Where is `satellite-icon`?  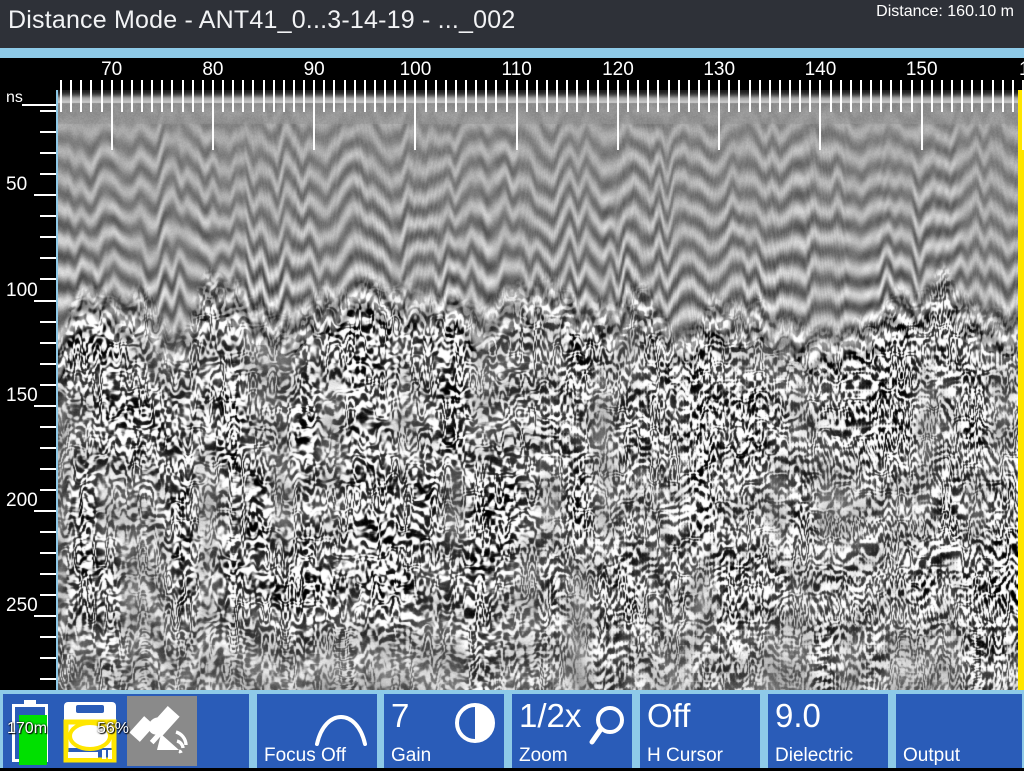
satellite-icon is located at coordinates (162, 731).